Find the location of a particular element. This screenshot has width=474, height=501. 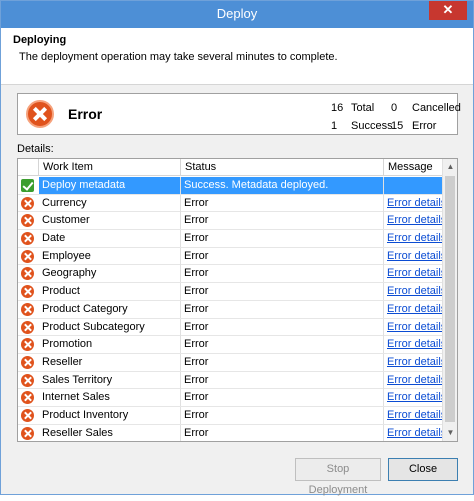

work-item-cell: Date is located at coordinates (110, 239).